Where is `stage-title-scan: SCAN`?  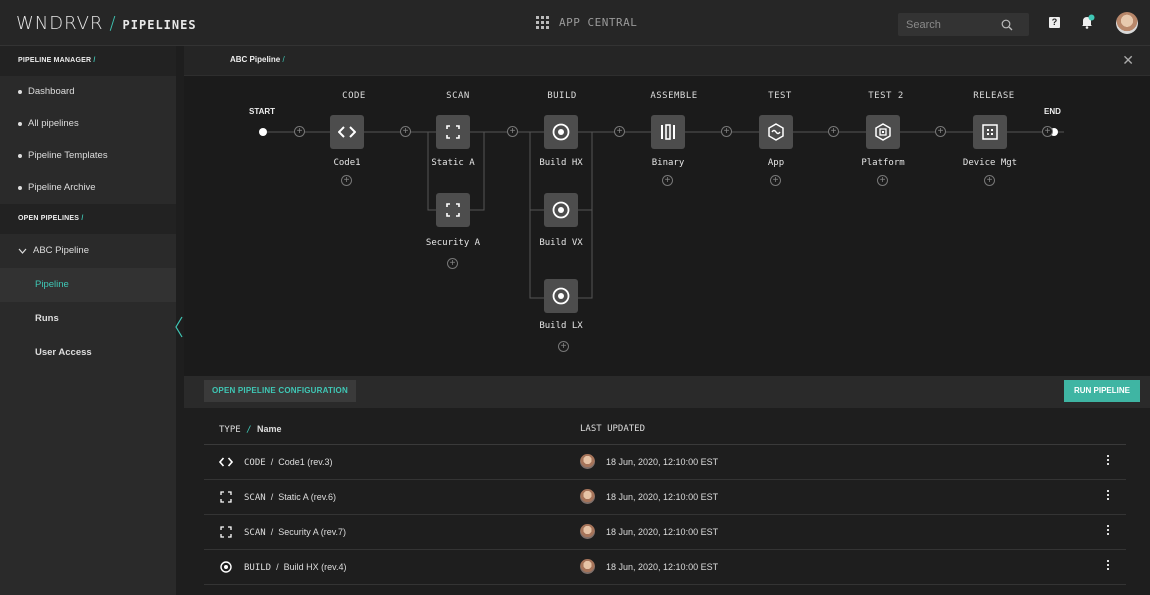 stage-title-scan: SCAN is located at coordinates (458, 96).